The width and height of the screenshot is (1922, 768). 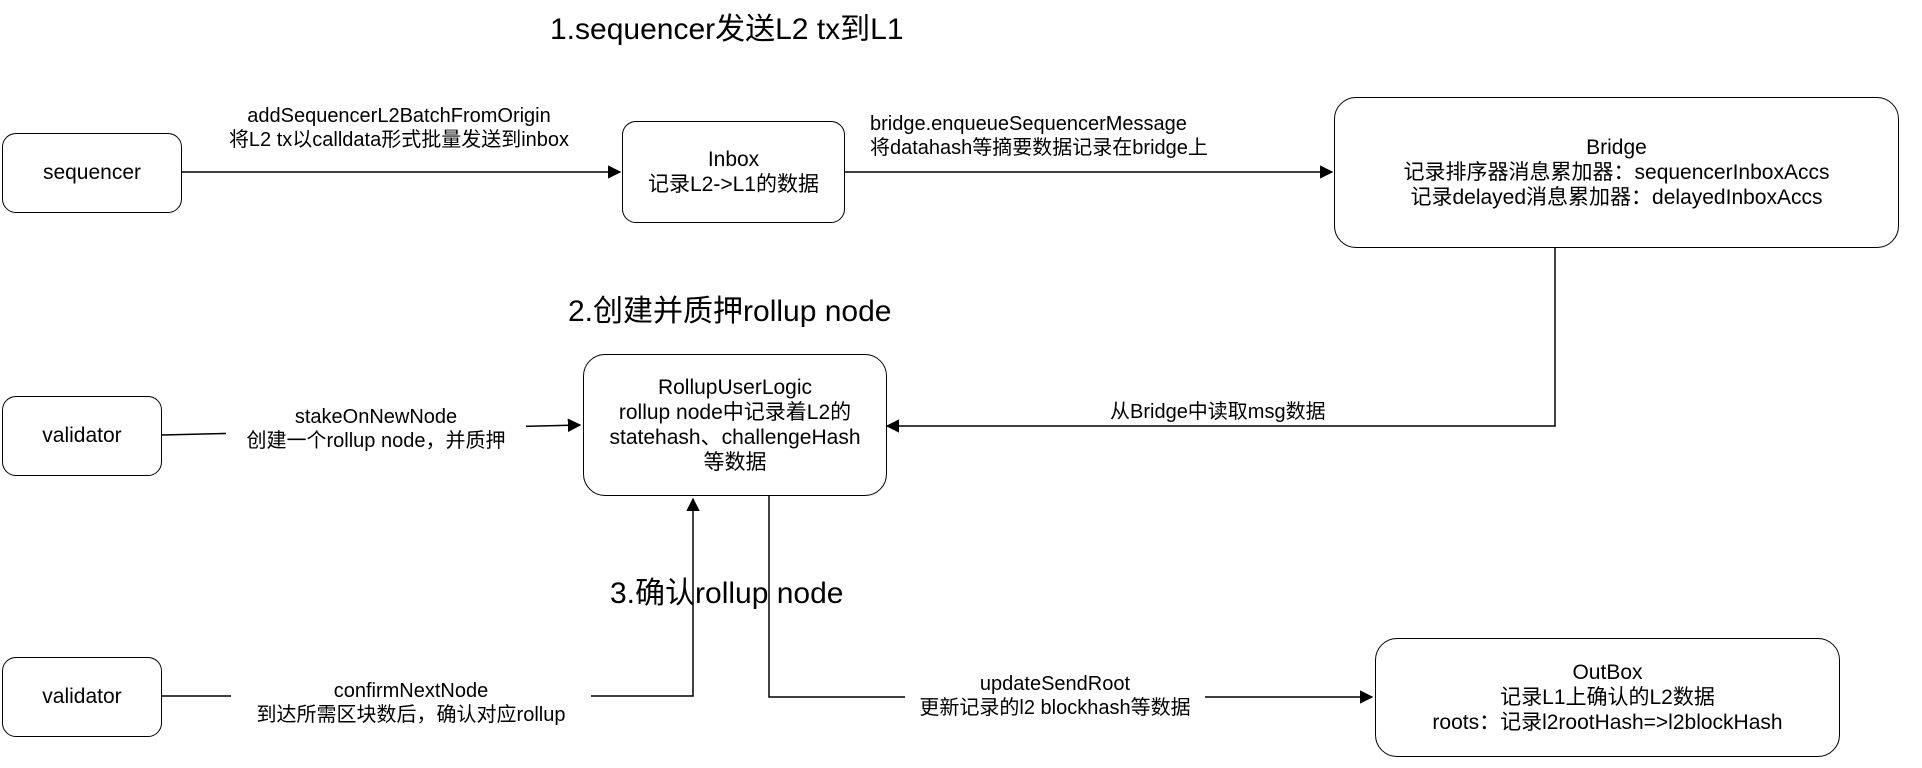 I want to click on step-2-title: 2.创建并质押rollup node, so click(x=730, y=311).